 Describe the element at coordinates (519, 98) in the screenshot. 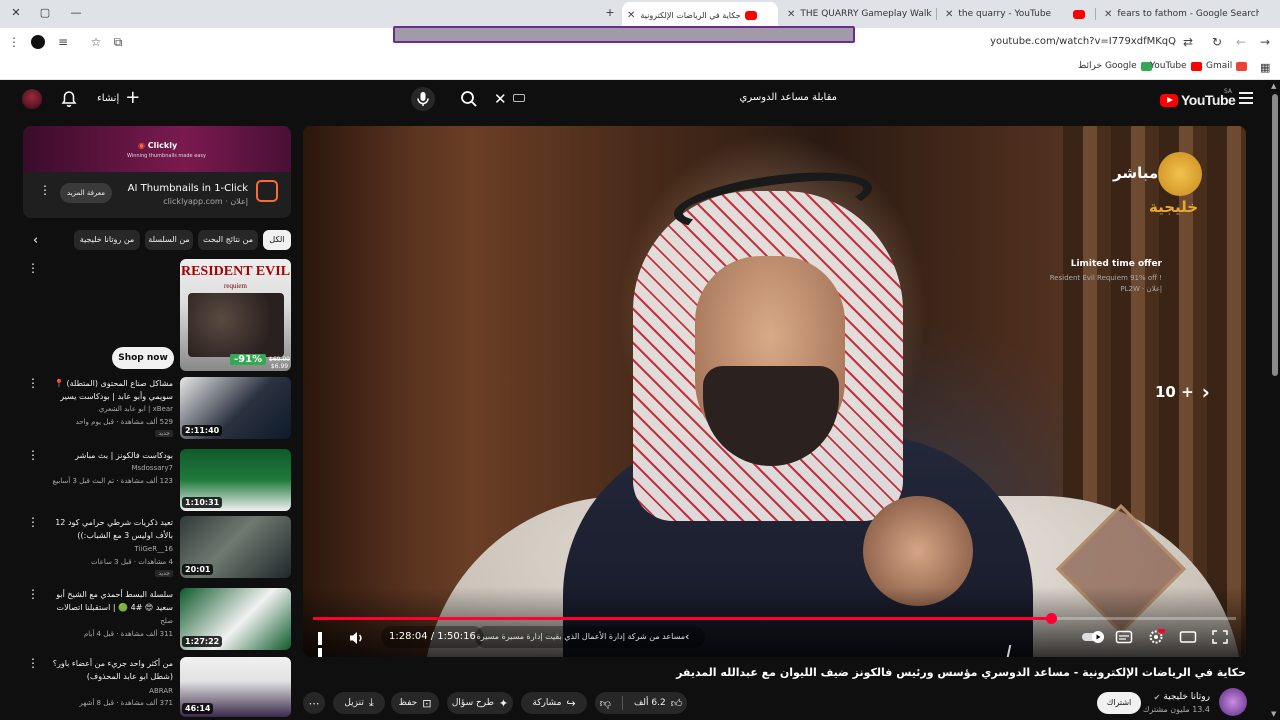

I see `keyboard-icon` at that location.